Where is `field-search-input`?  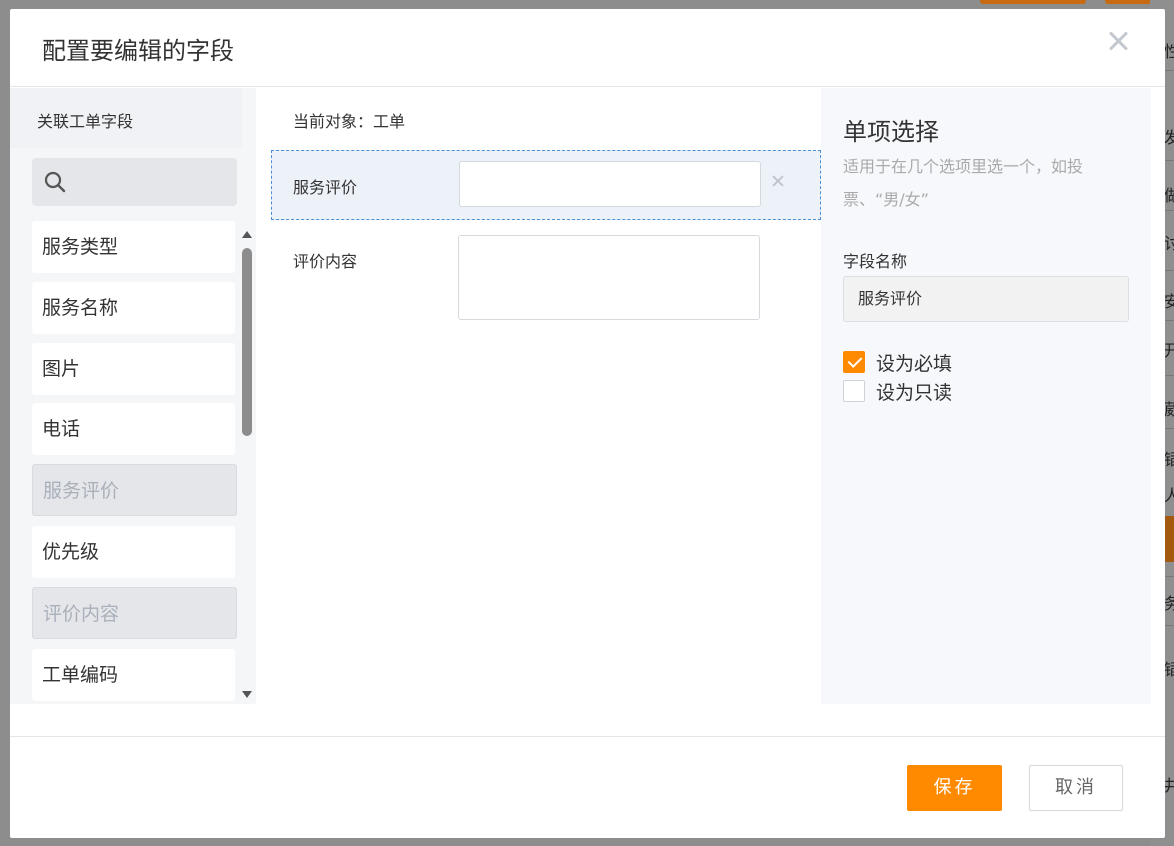
field-search-input is located at coordinates (134, 182).